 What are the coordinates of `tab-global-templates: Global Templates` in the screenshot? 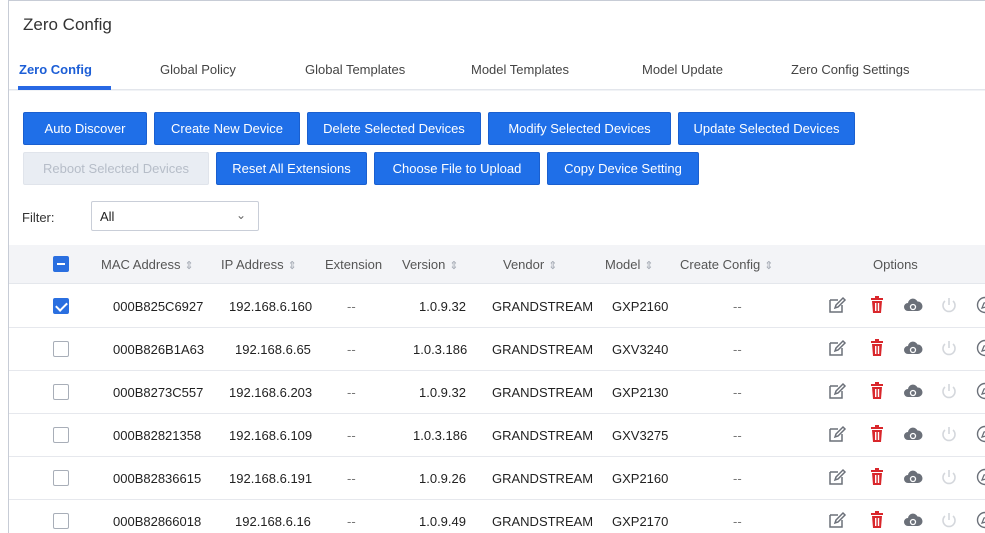 It's located at (355, 69).